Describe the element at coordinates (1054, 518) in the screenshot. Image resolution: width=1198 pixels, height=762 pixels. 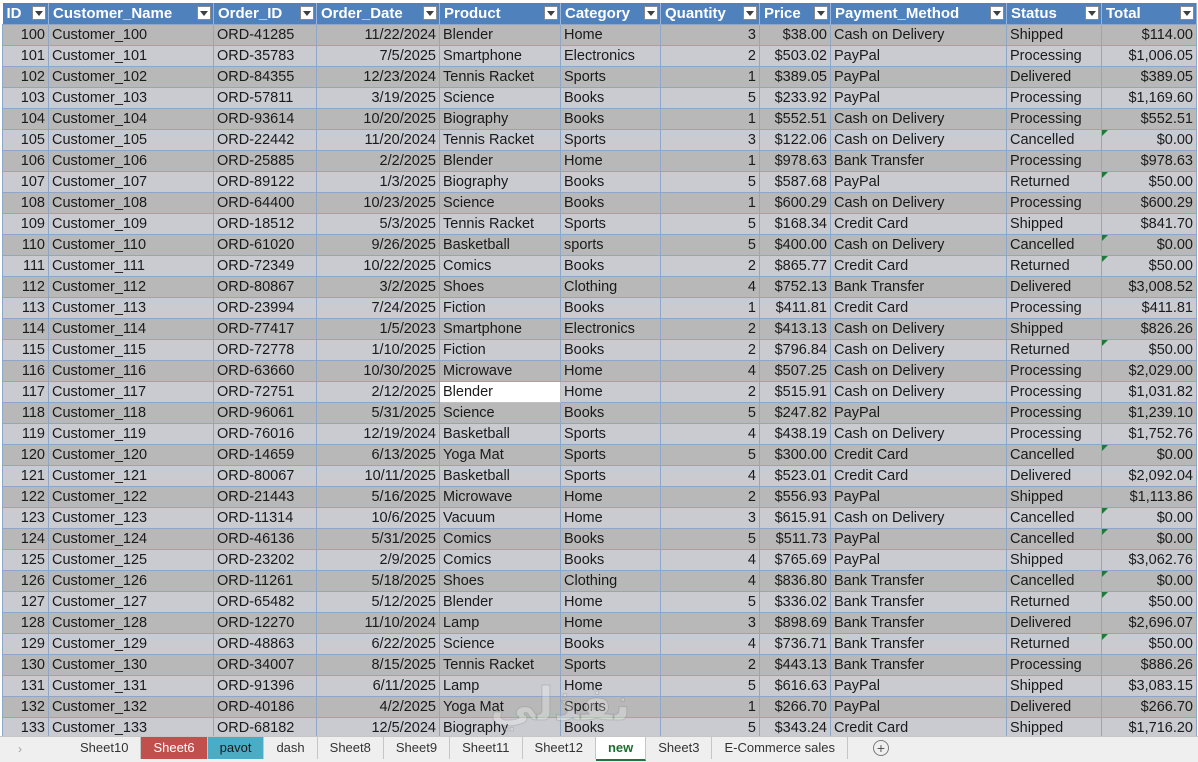
I see `cell-status: Cancelled` at that location.